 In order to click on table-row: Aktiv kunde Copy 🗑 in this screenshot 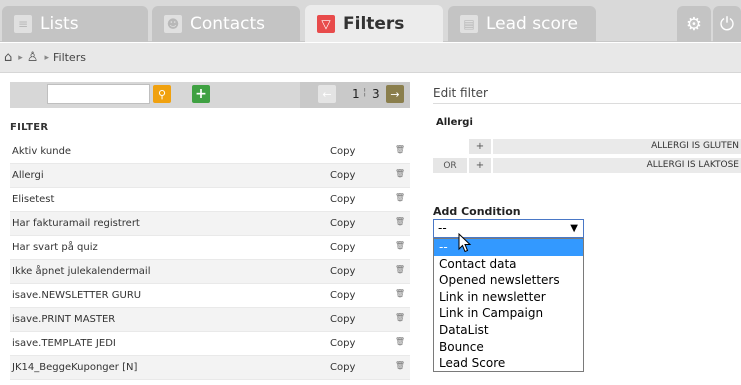, I will do `click(210, 152)`.